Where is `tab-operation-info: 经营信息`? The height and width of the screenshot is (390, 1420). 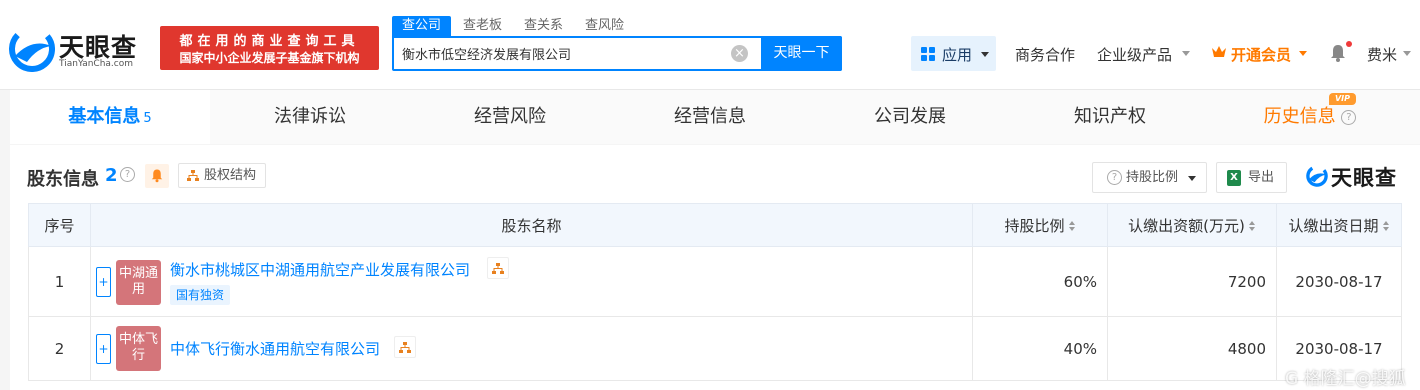
tab-operation-info: 经营信息 is located at coordinates (710, 117).